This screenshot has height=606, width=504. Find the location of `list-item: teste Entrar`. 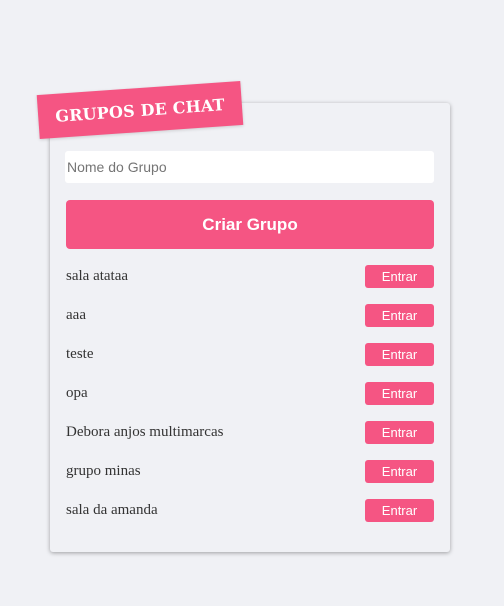

list-item: teste Entrar is located at coordinates (250, 354).